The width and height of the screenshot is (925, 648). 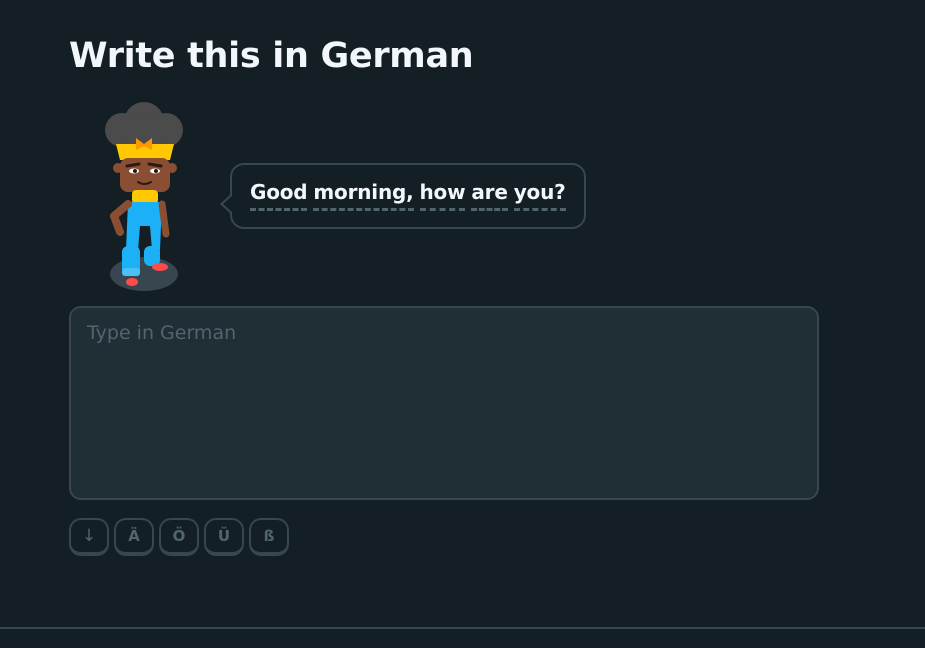 I want to click on key-u-umlaut: Ü, so click(x=224, y=537).